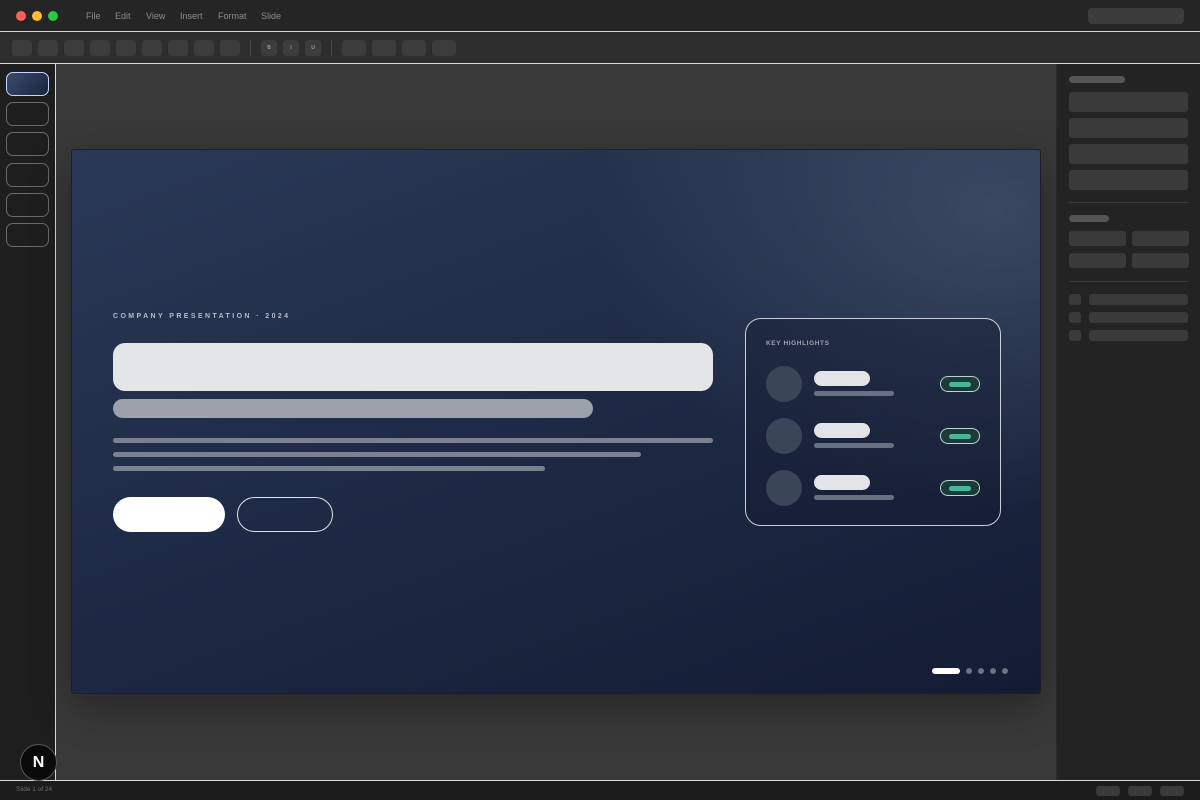  I want to click on properties-panel, so click(1128, 422).